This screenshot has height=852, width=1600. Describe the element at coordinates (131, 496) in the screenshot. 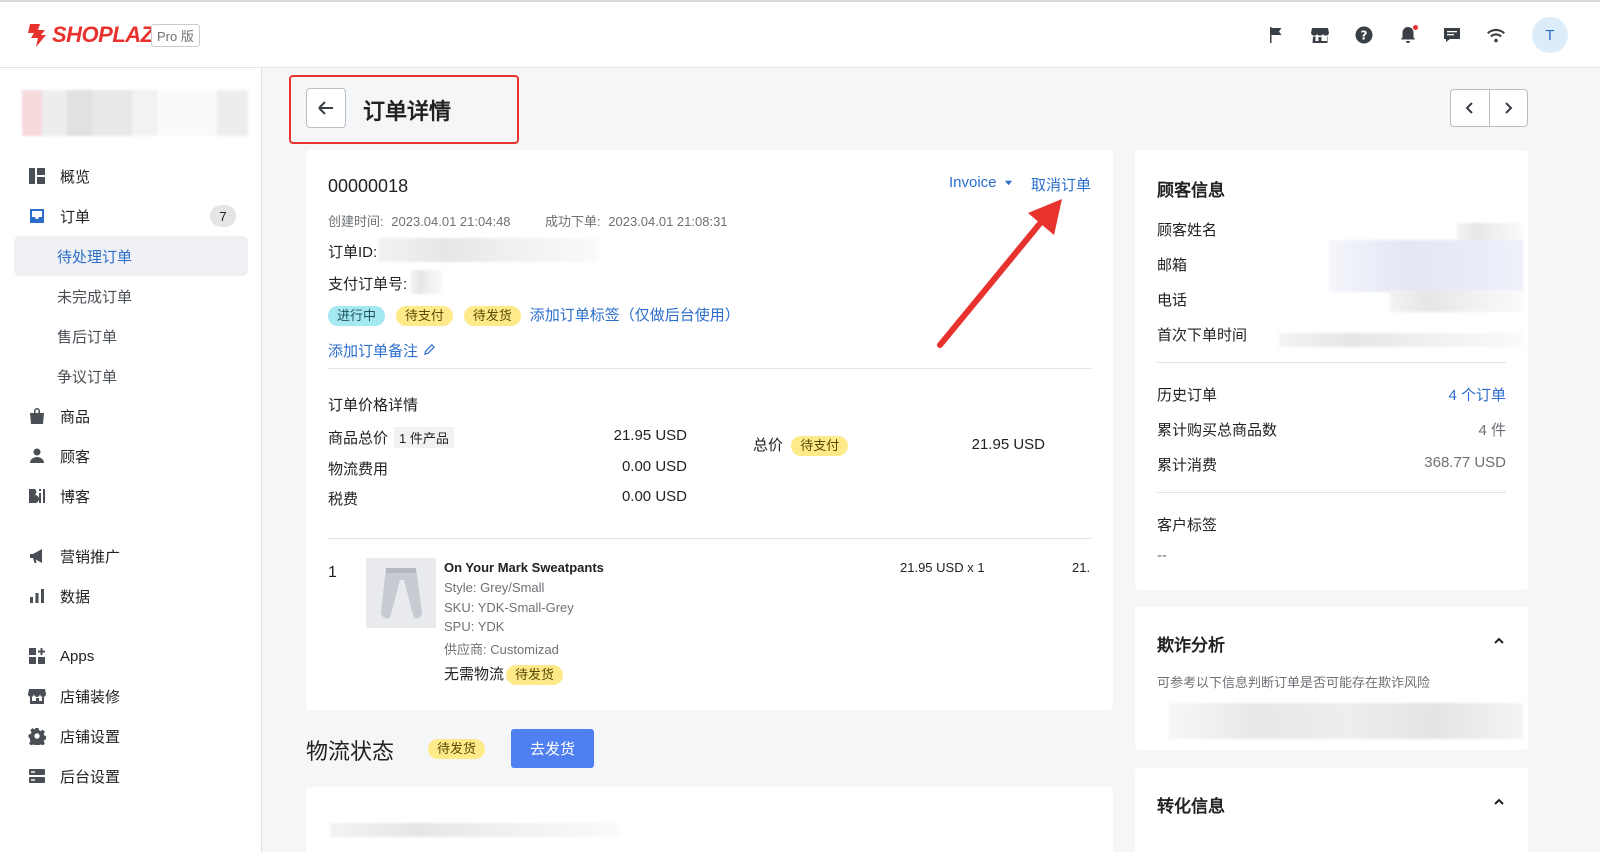

I see `sidebar-item-blog: 博客` at that location.